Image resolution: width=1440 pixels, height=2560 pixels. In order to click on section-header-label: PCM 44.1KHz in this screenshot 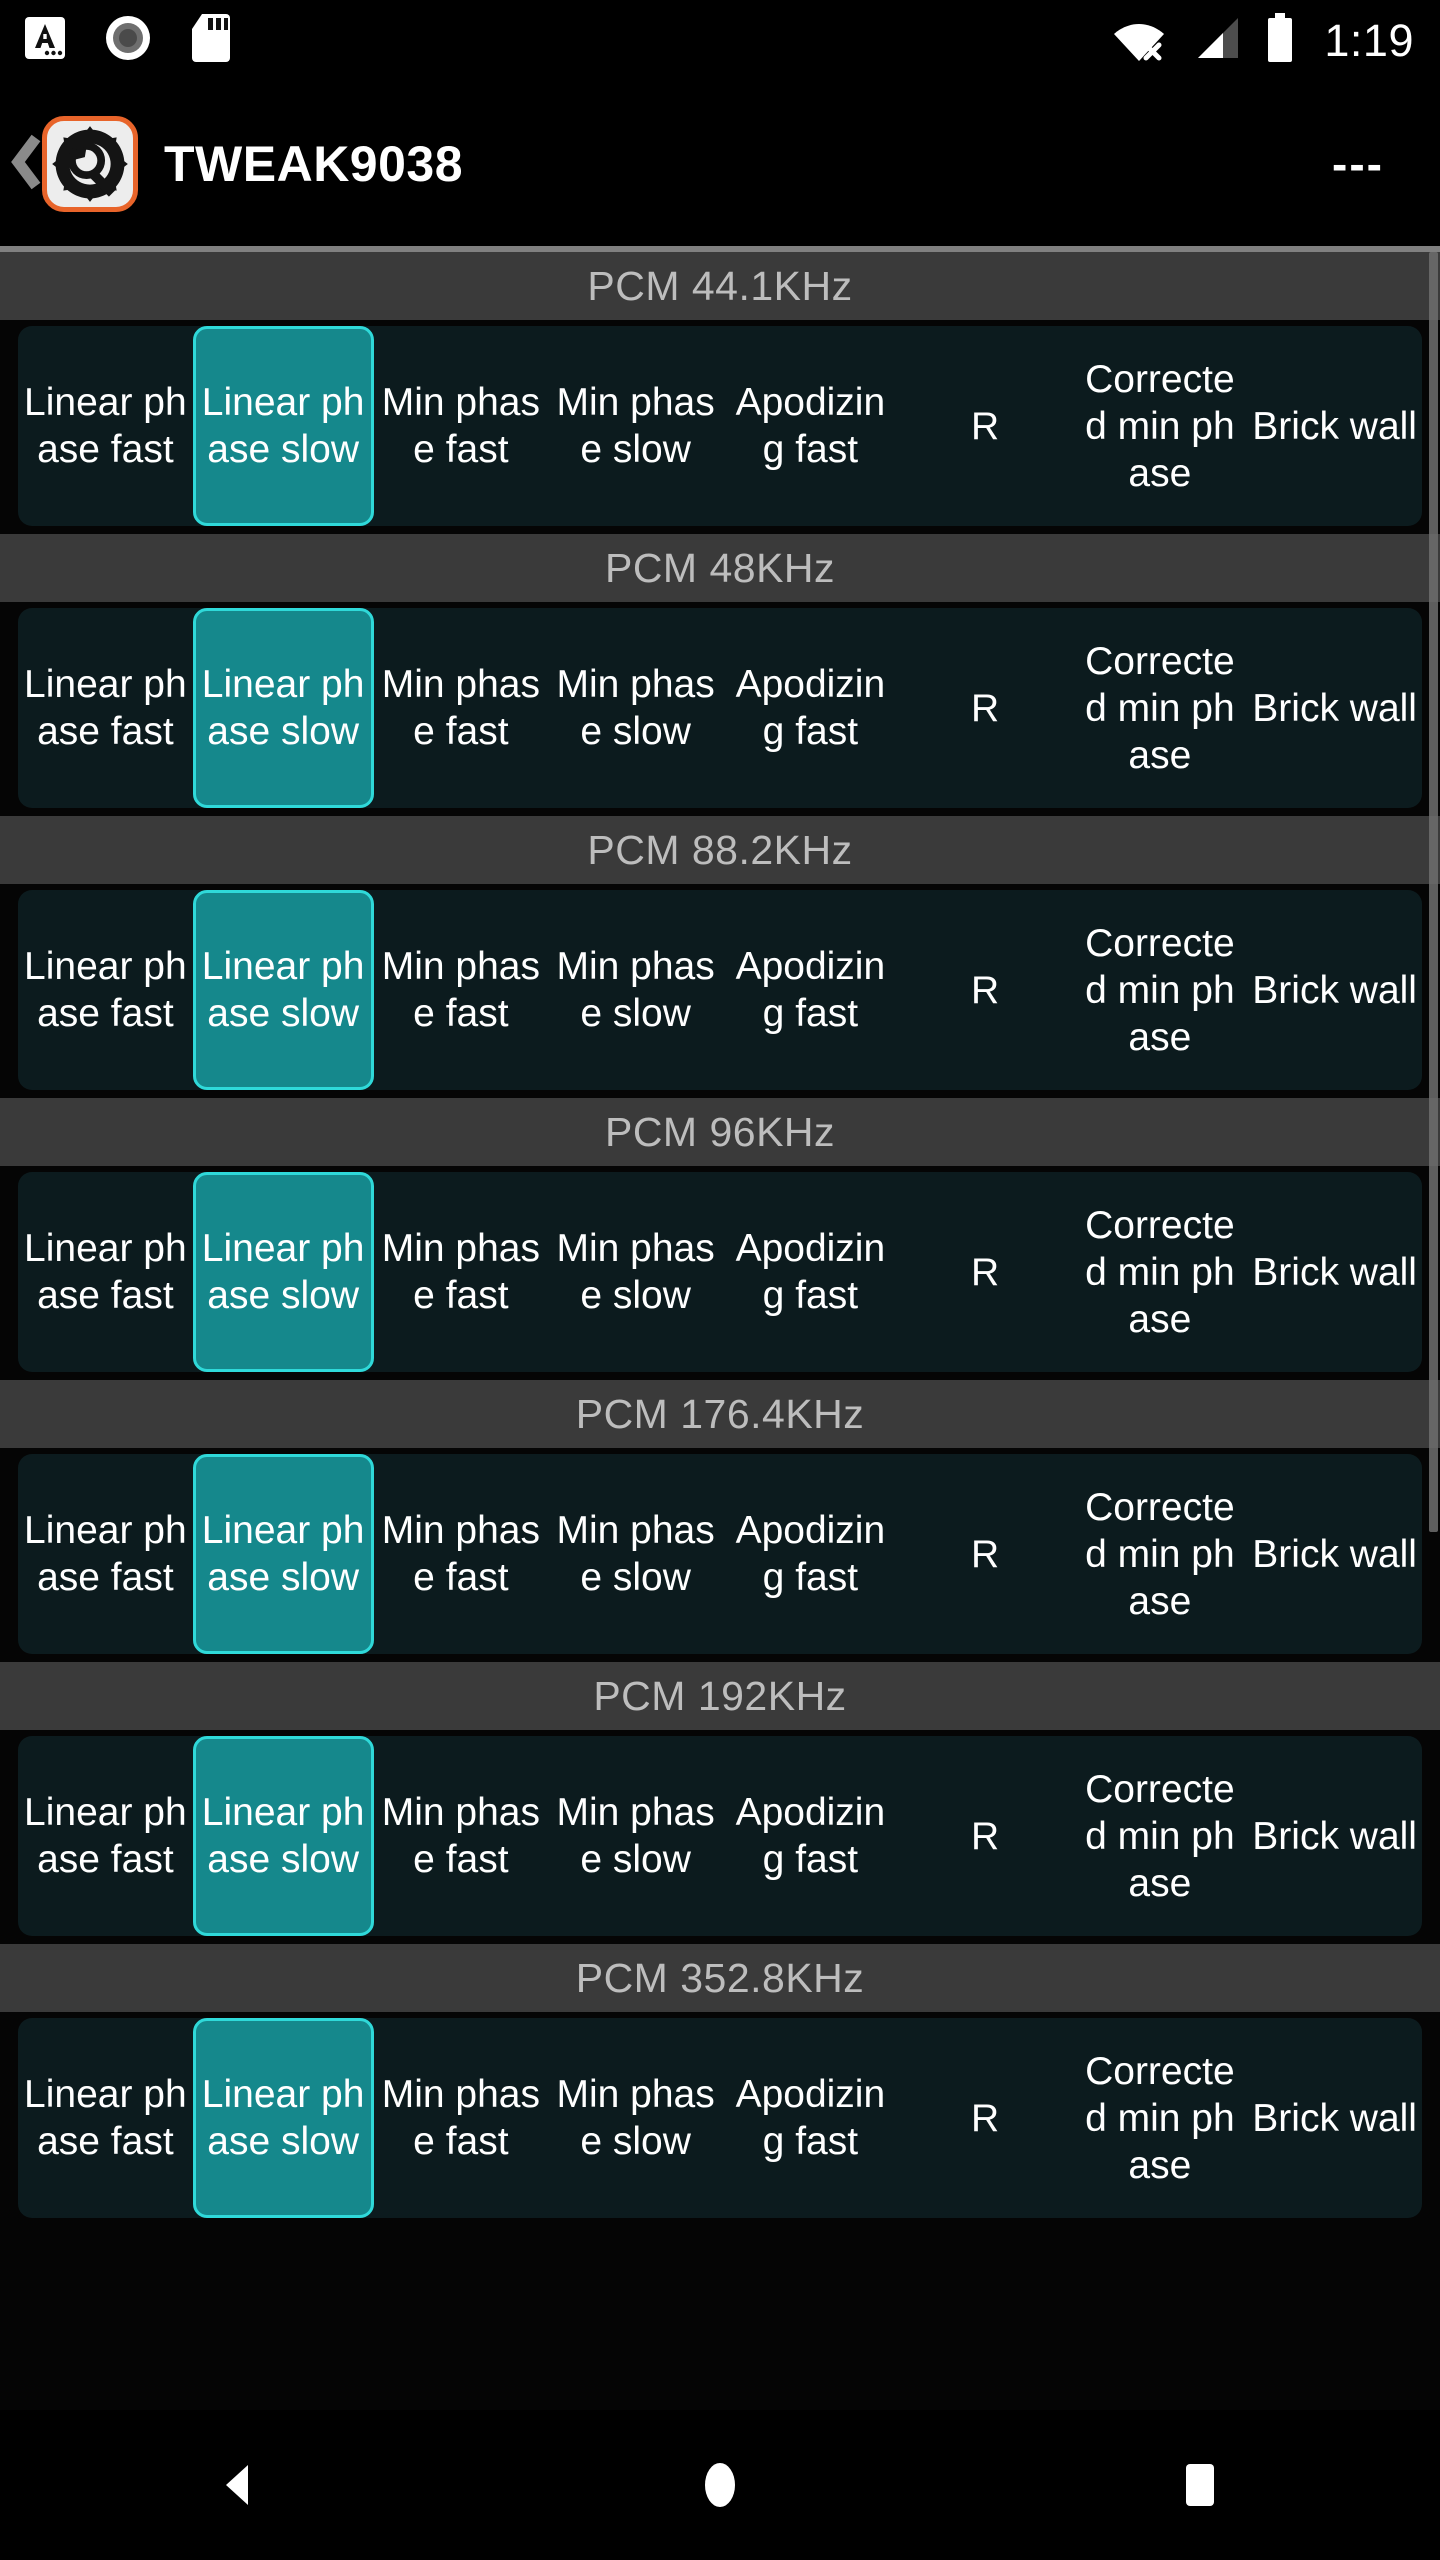, I will do `click(720, 285)`.